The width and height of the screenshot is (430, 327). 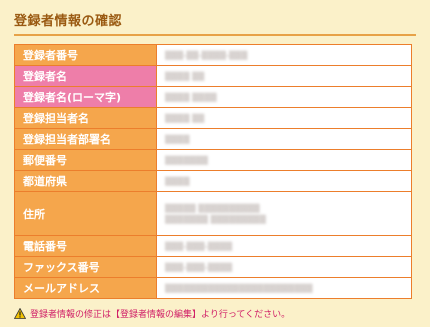 What do you see at coordinates (20, 313) in the screenshot?
I see `warning-icon` at bounding box center [20, 313].